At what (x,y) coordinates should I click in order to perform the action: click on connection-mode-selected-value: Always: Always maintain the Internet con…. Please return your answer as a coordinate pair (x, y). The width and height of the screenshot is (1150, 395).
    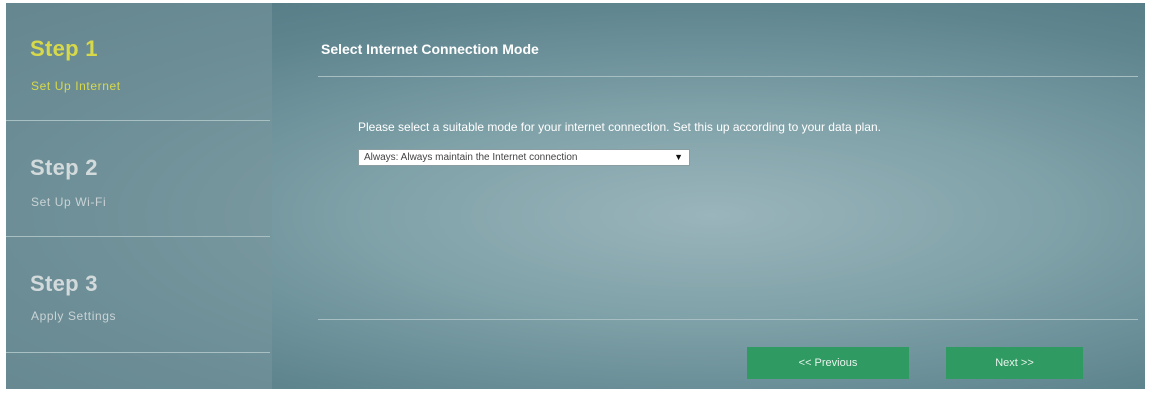
    Looking at the image, I should click on (471, 157).